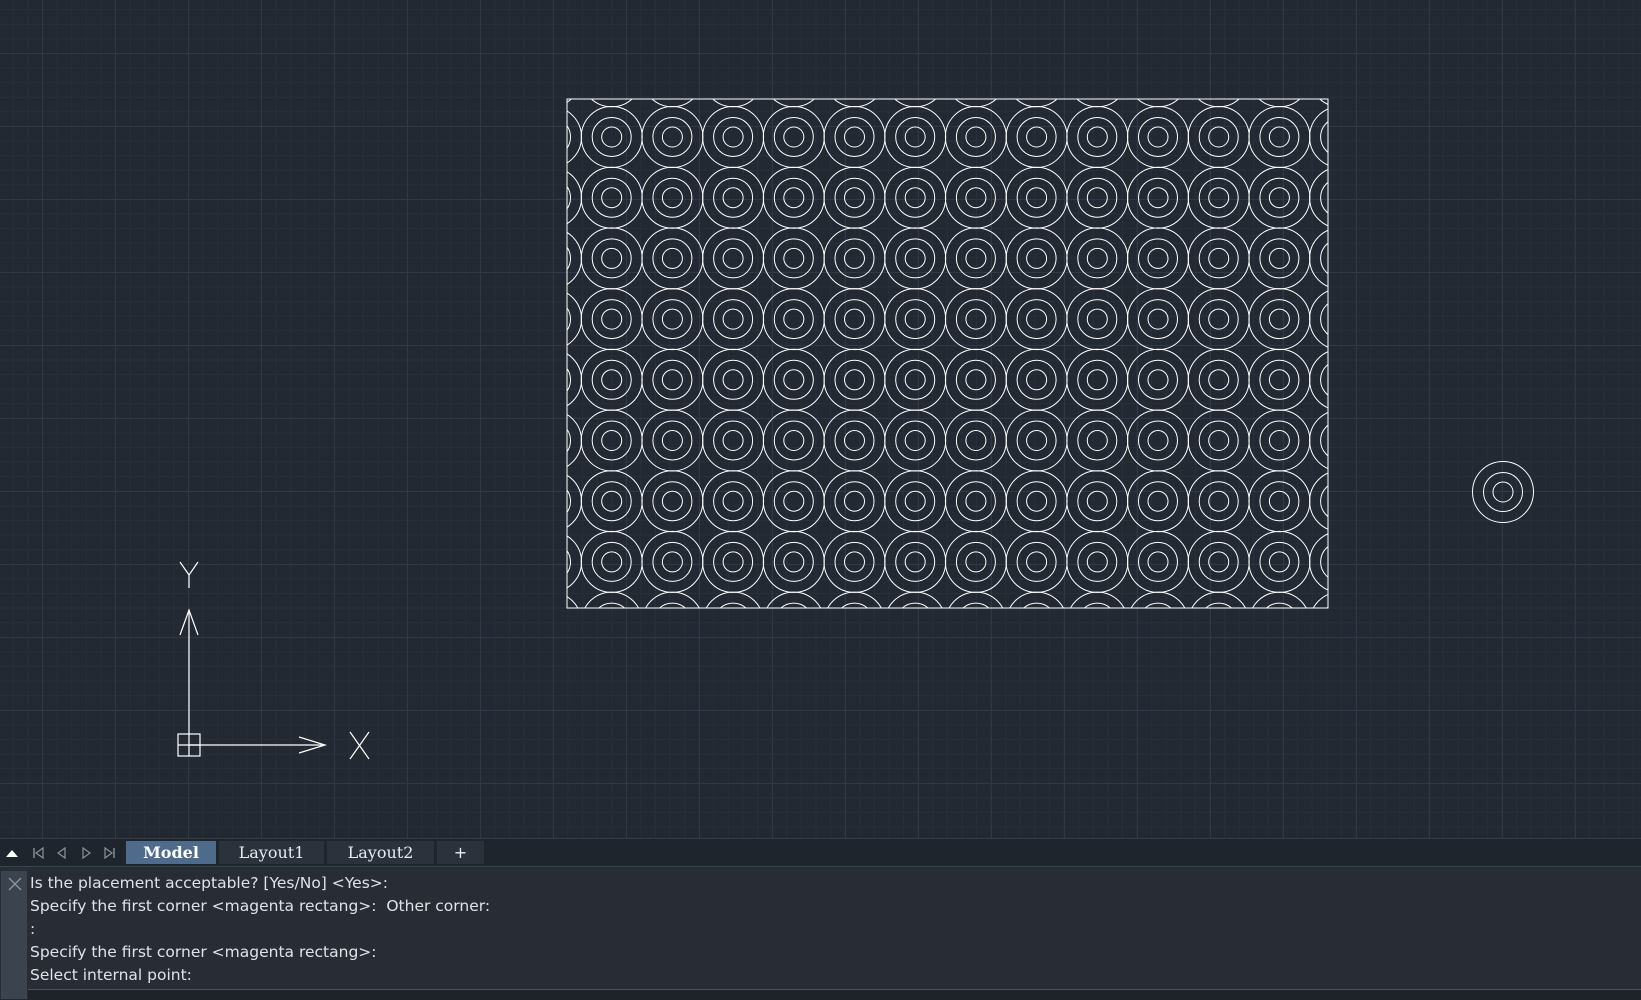 This screenshot has height=1000, width=1641. Describe the element at coordinates (14, 935) in the screenshot. I see `command-line-close-button` at that location.